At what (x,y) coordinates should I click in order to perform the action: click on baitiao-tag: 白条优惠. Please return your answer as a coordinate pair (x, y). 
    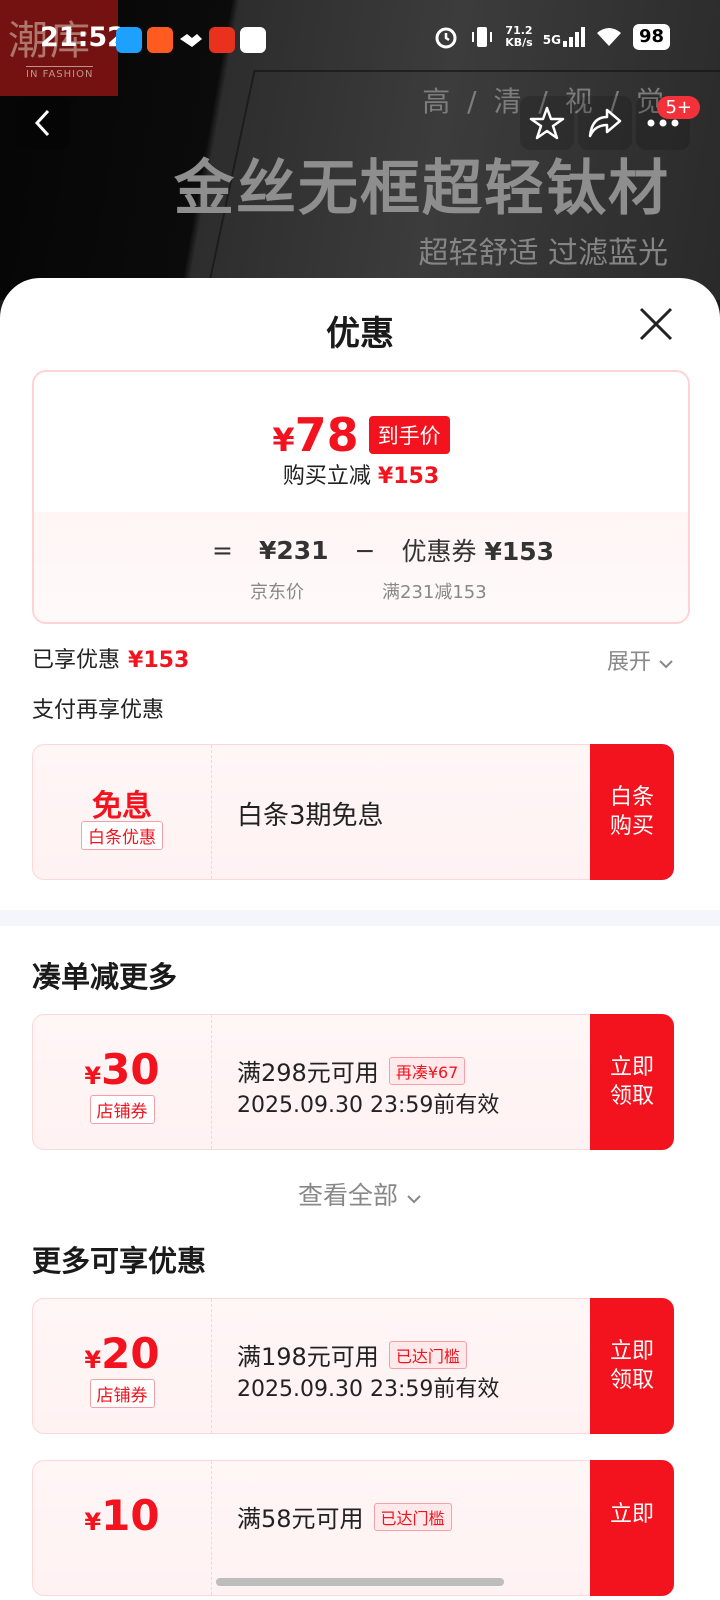
    Looking at the image, I should click on (122, 835).